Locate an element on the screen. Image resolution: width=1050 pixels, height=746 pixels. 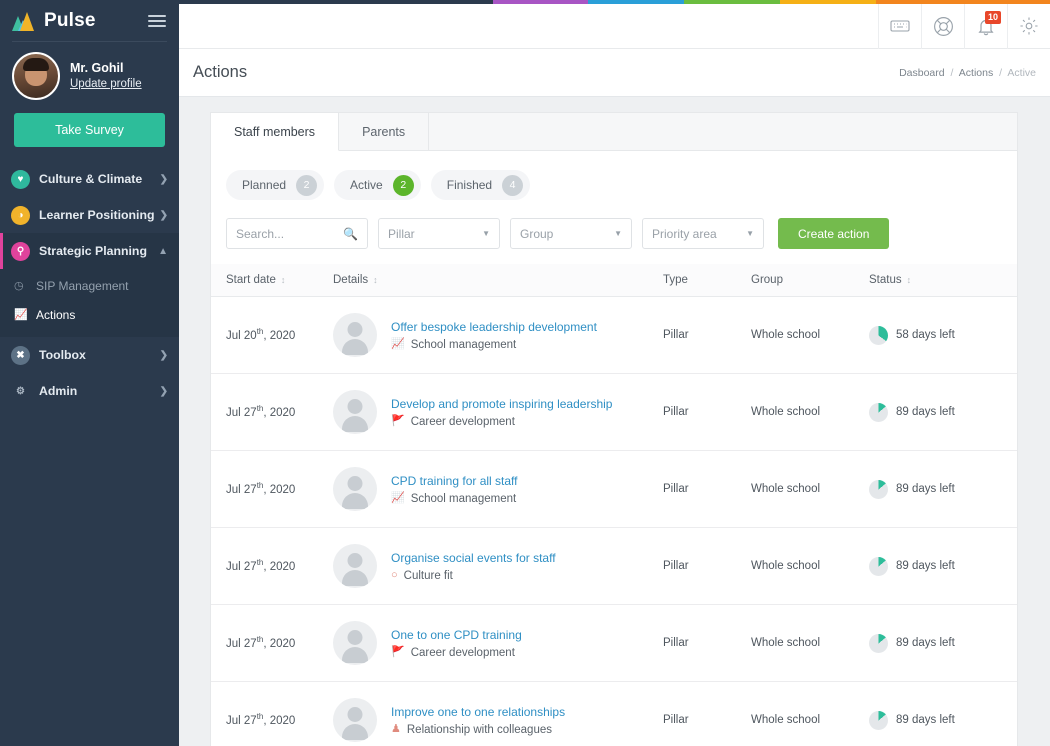
sidebar-item-toolbox: ✖ Toolbox ❯ is located at coordinates (89, 355).